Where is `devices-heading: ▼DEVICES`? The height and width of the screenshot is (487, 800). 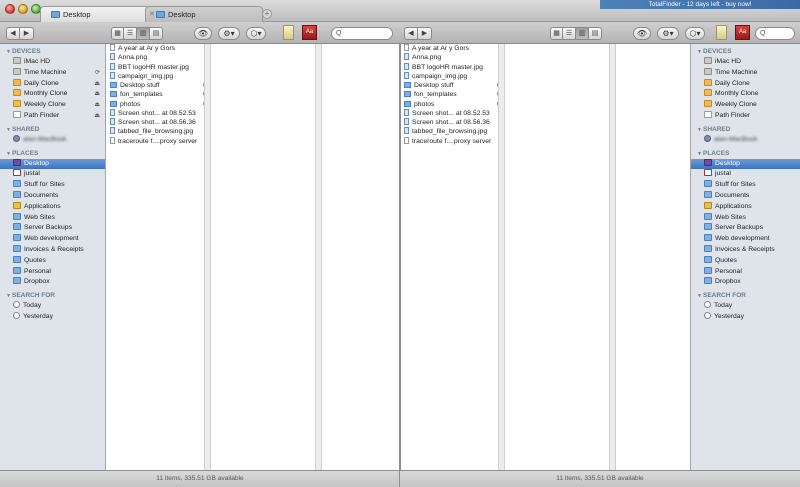 devices-heading: ▼DEVICES is located at coordinates (745, 52).